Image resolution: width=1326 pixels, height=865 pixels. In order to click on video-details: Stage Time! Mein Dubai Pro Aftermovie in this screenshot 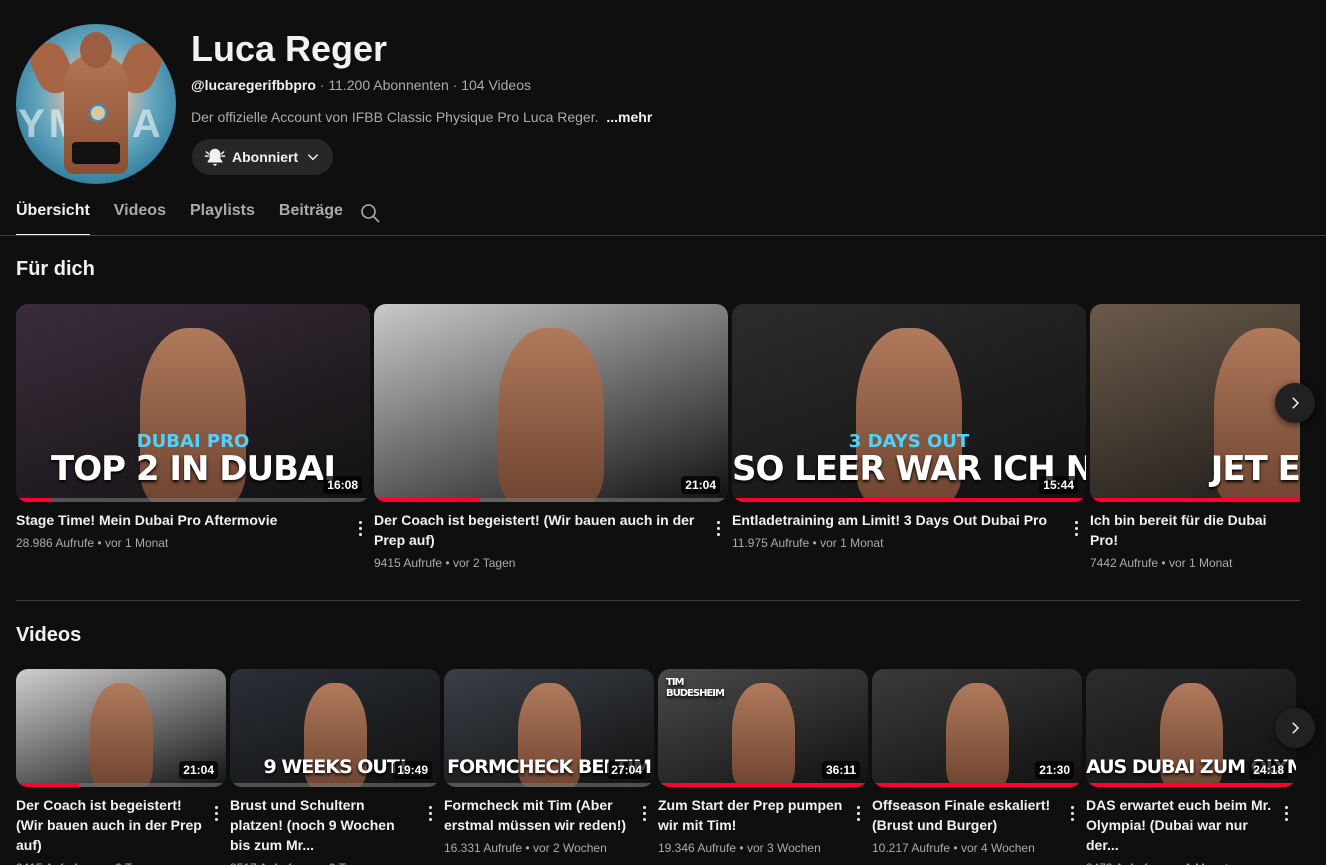, I will do `click(193, 523)`.